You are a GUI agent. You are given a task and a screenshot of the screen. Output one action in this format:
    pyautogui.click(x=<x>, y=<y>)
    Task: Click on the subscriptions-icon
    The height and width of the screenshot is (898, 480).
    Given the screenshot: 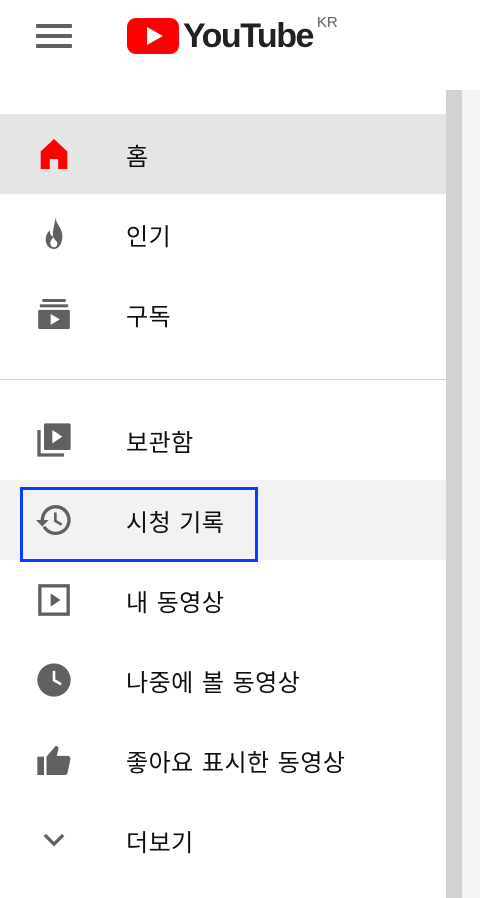 What is the action you would take?
    pyautogui.click(x=54, y=314)
    